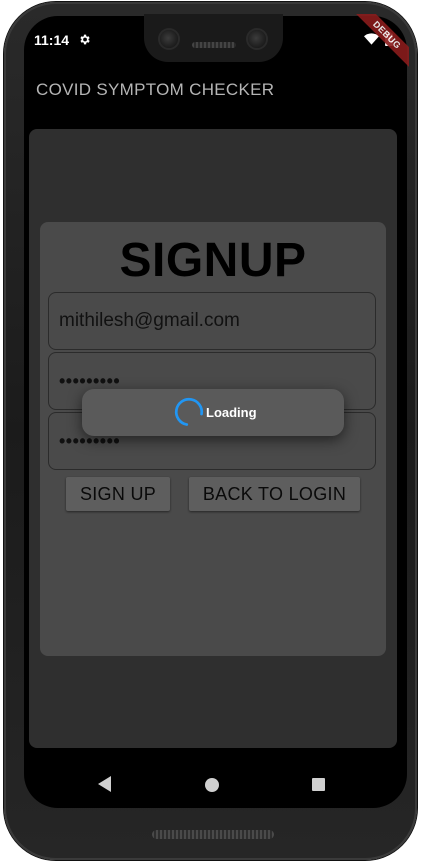  Describe the element at coordinates (213, 38) in the screenshot. I see `notch` at that location.